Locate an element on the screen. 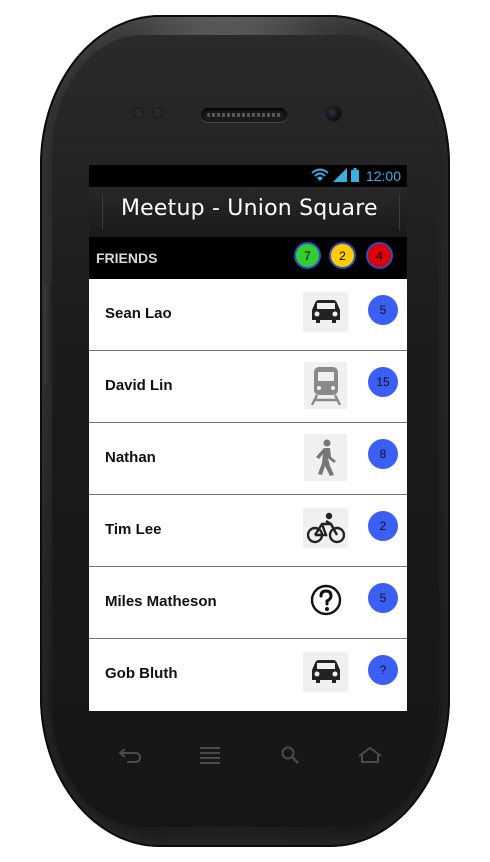 The width and height of the screenshot is (490, 862). nearby-count-badge: 2 is located at coordinates (342, 255).